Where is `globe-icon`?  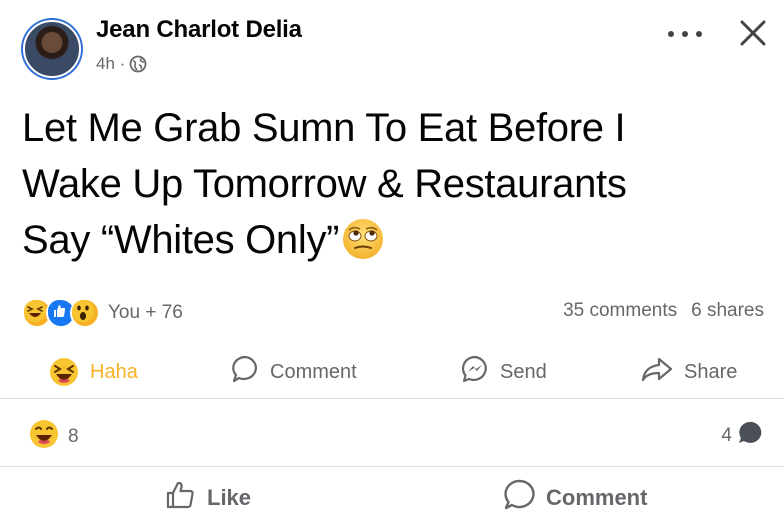
globe-icon is located at coordinates (138, 64).